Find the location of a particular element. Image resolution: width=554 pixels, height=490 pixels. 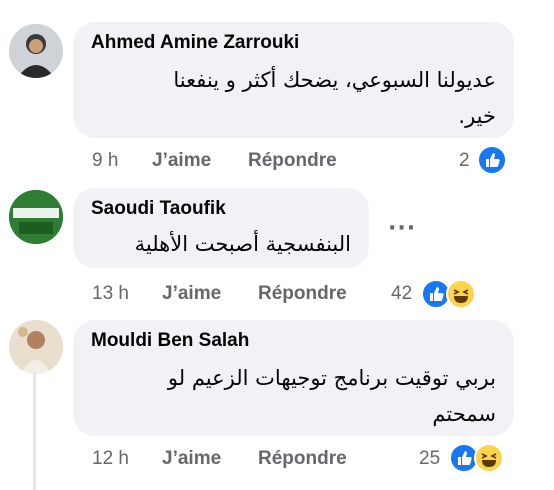

more-options-icon: ··· is located at coordinates (402, 228).